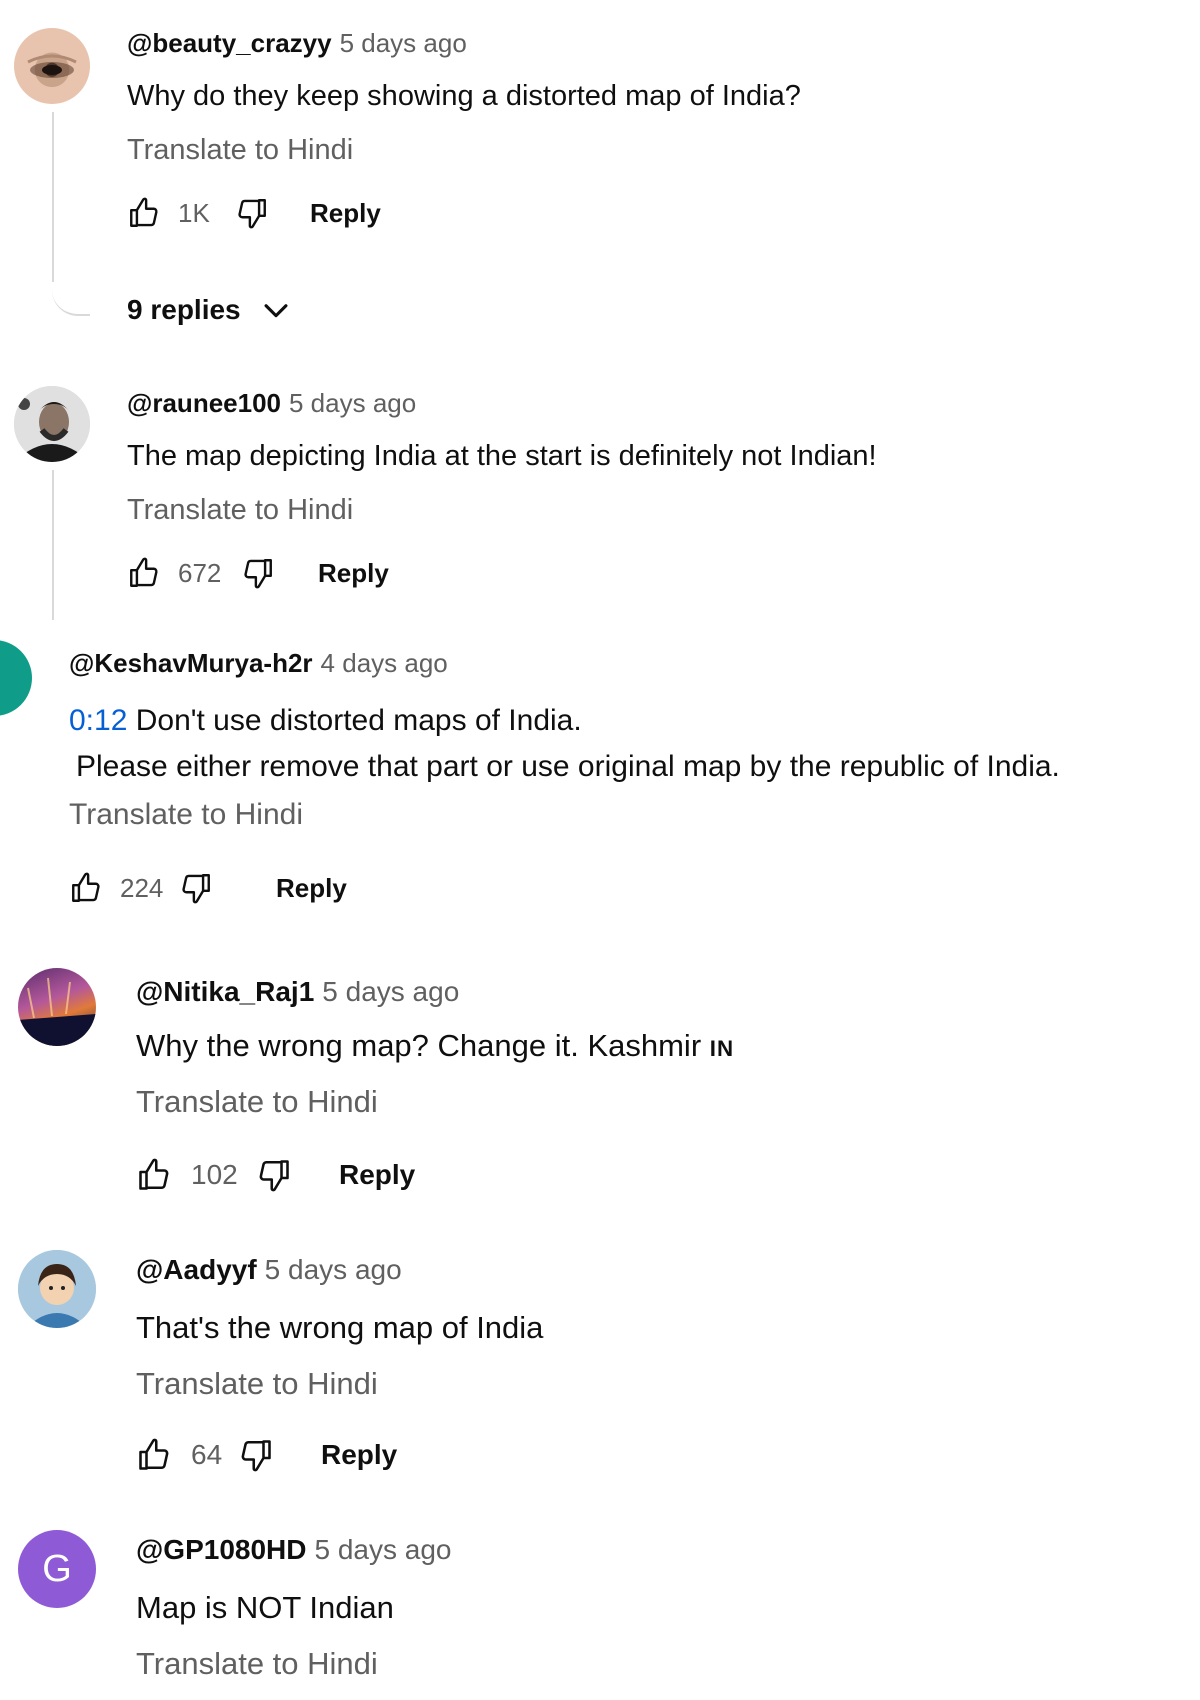 The width and height of the screenshot is (1200, 1700). I want to click on comment-text-fragment: Don't use distorted maps of India., so click(354, 720).